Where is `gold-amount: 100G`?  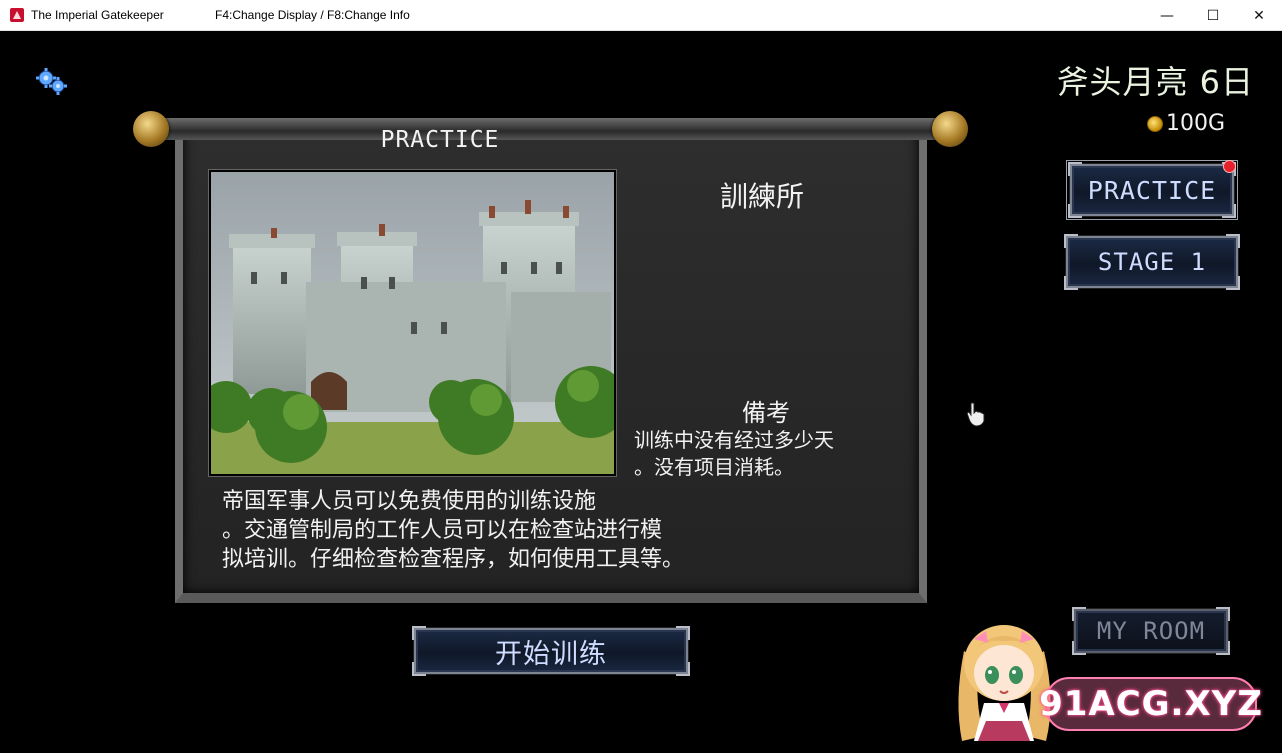 gold-amount: 100G is located at coordinates (1196, 123).